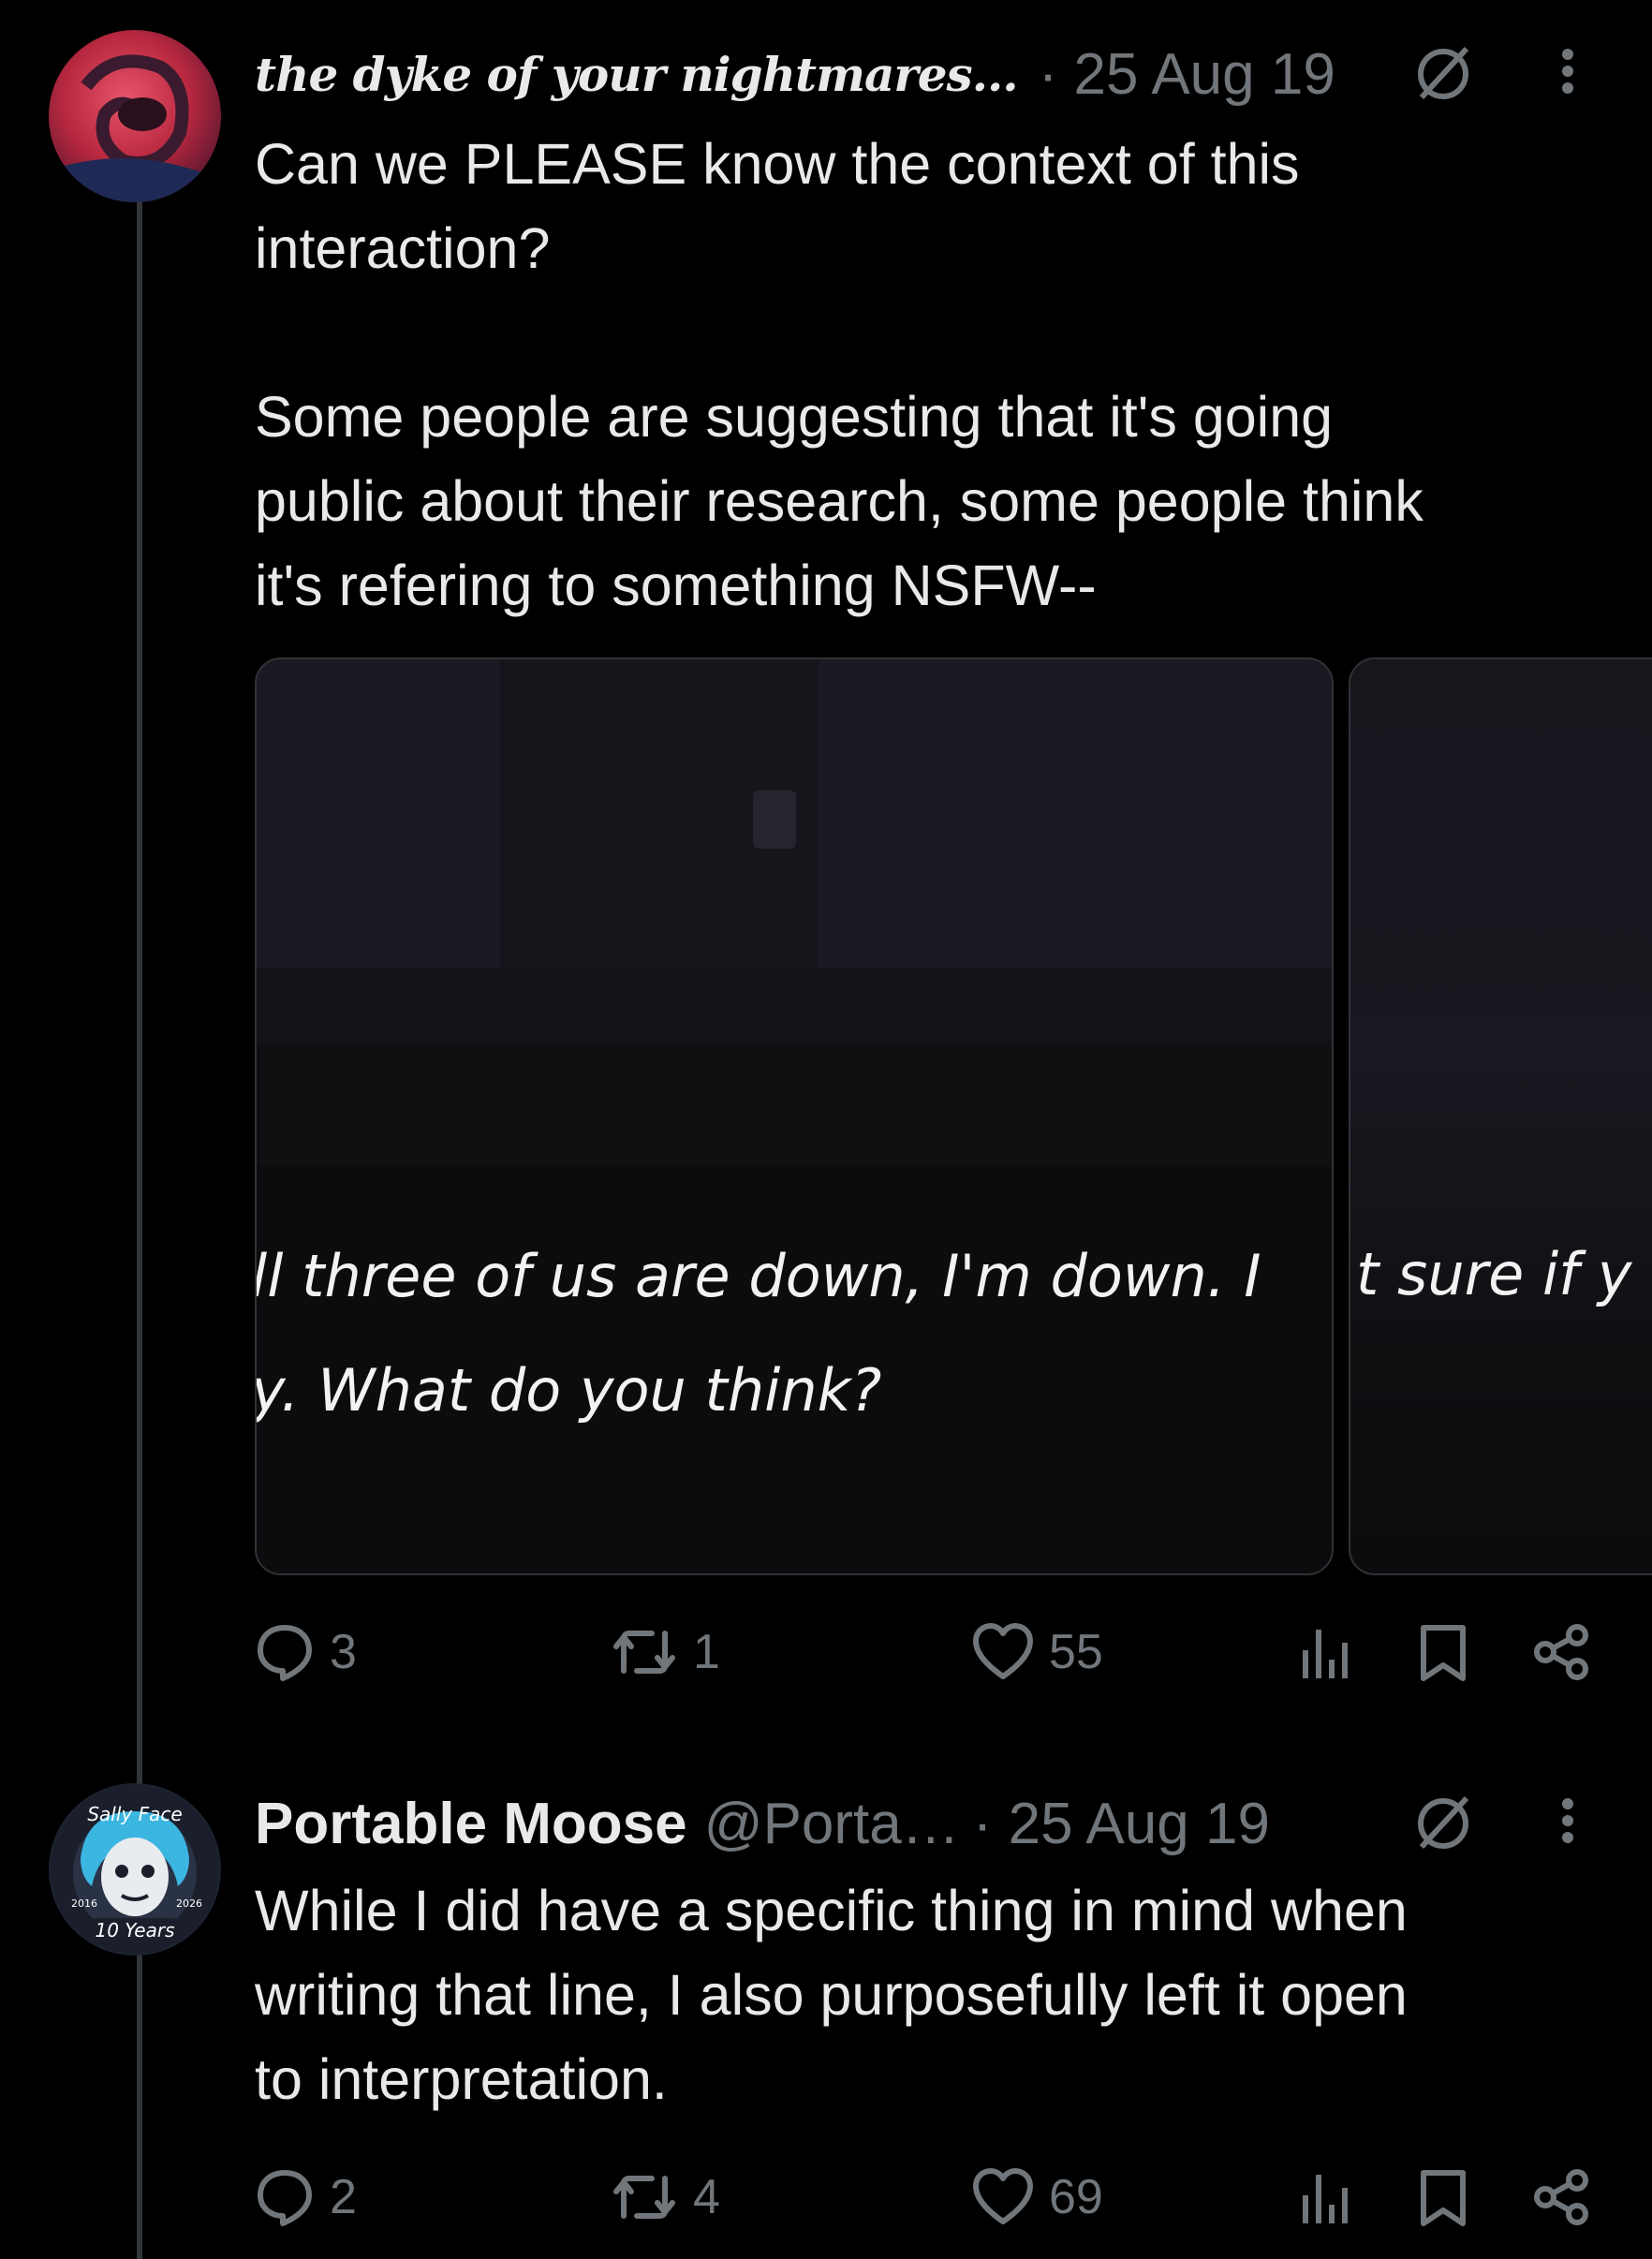  Describe the element at coordinates (568, 1390) in the screenshot. I see `media-caption-line2: y. What do you think?` at that location.